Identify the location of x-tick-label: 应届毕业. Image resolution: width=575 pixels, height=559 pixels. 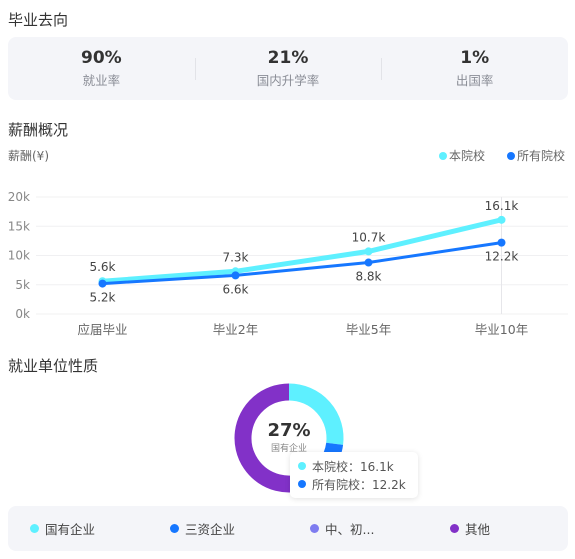
(102, 329).